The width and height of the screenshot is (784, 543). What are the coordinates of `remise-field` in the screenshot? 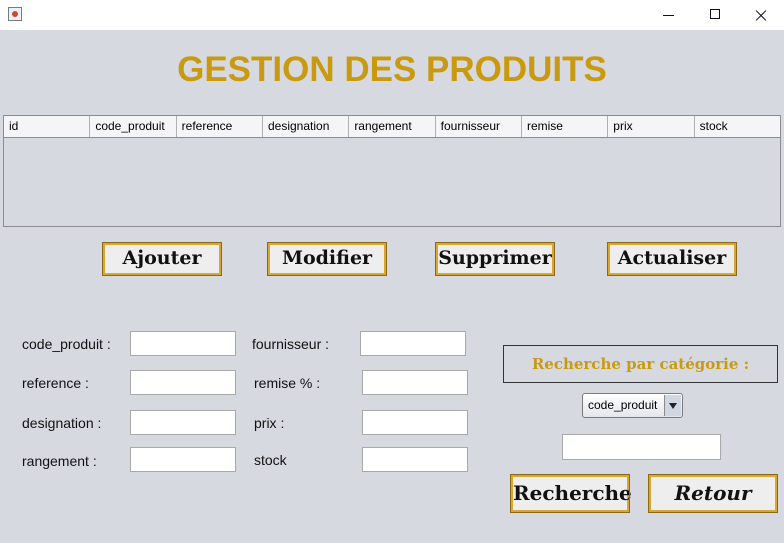 It's located at (415, 382).